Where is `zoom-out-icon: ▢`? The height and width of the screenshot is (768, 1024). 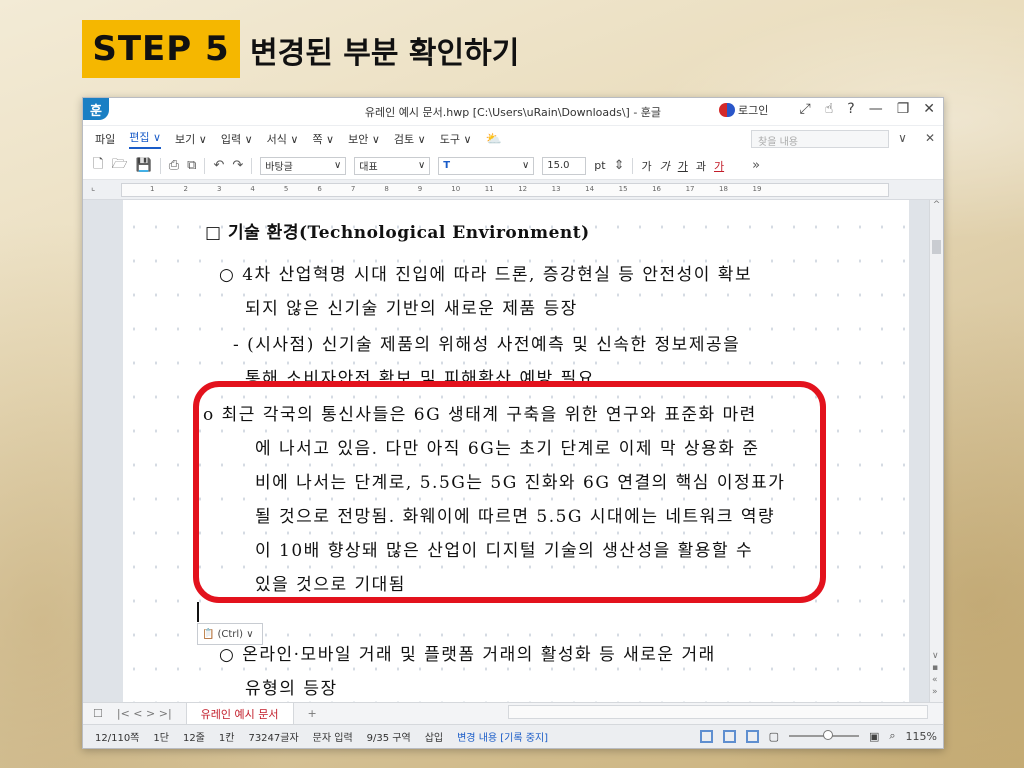 zoom-out-icon: ▢ is located at coordinates (774, 736).